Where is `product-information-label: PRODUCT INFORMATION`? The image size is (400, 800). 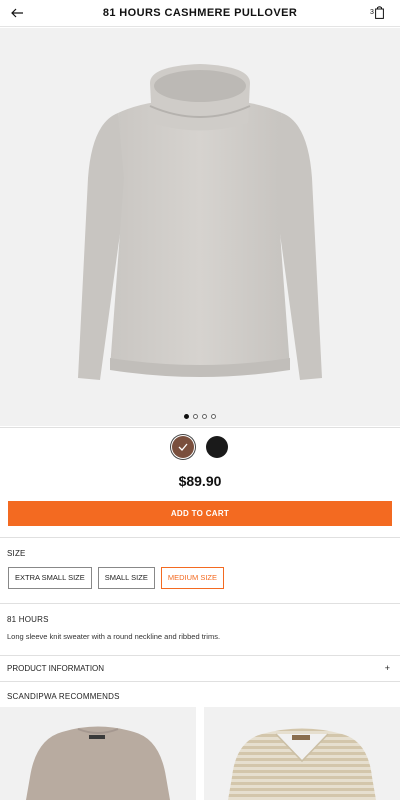
product-information-label: PRODUCT INFORMATION is located at coordinates (56, 668).